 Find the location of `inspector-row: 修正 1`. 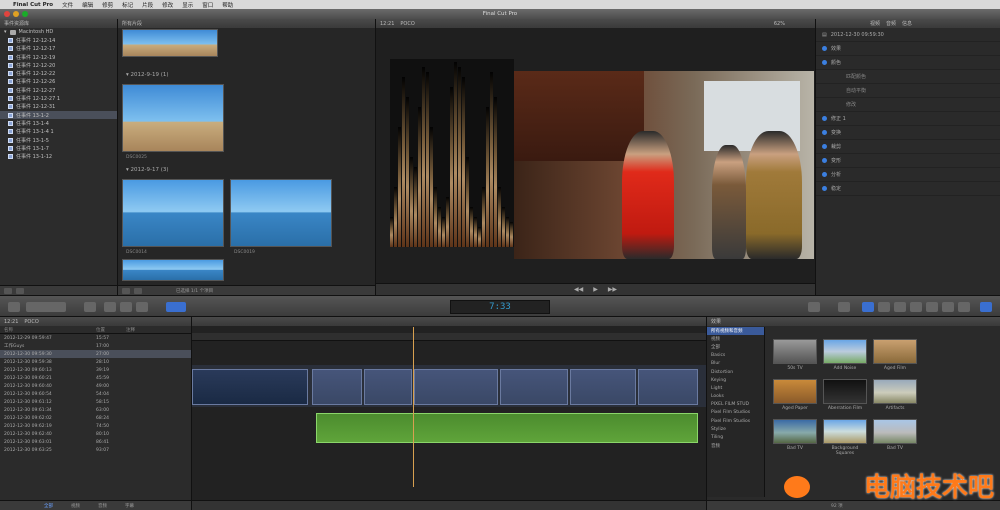

inspector-row: 修正 1 is located at coordinates (908, 119).